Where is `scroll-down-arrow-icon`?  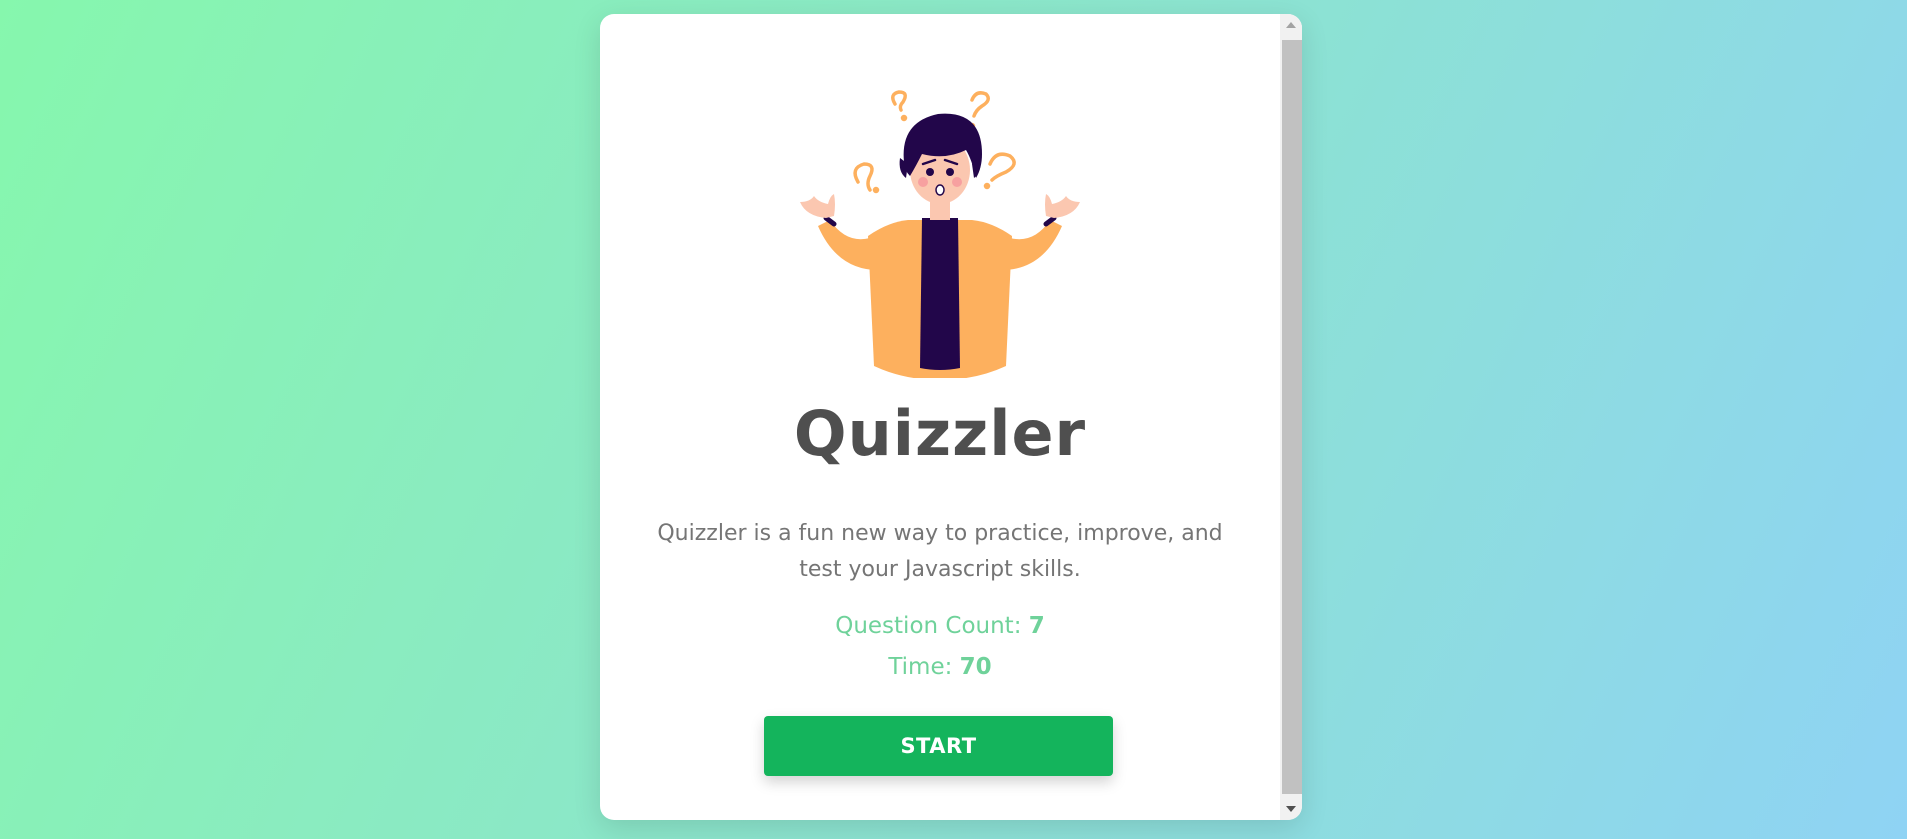
scroll-down-arrow-icon is located at coordinates (1291, 809).